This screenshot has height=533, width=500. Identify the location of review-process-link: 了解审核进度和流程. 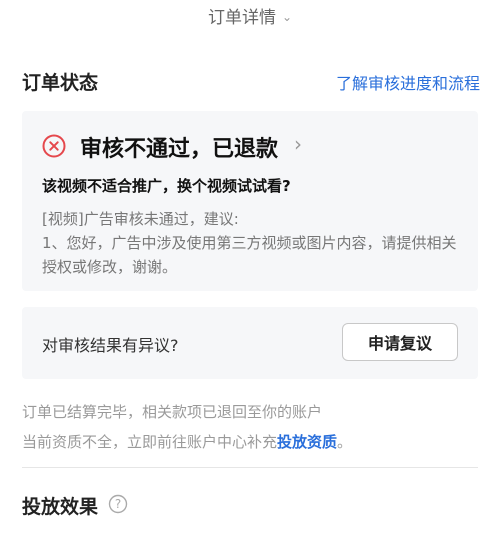
(408, 82).